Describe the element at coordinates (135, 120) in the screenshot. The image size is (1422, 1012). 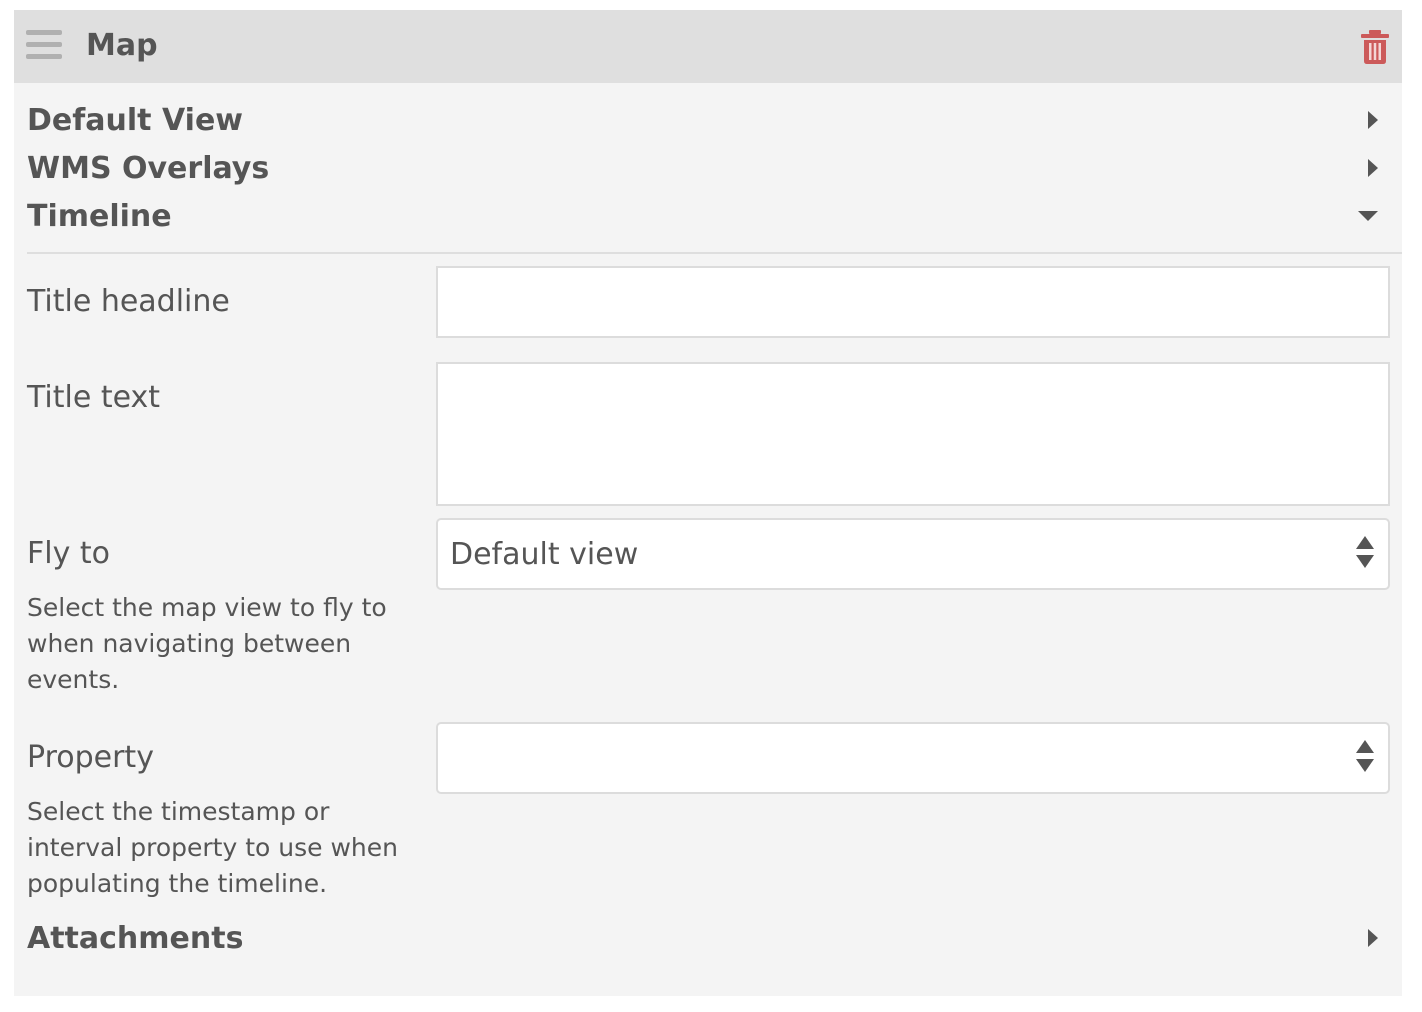
I see `section-label: Default View` at that location.